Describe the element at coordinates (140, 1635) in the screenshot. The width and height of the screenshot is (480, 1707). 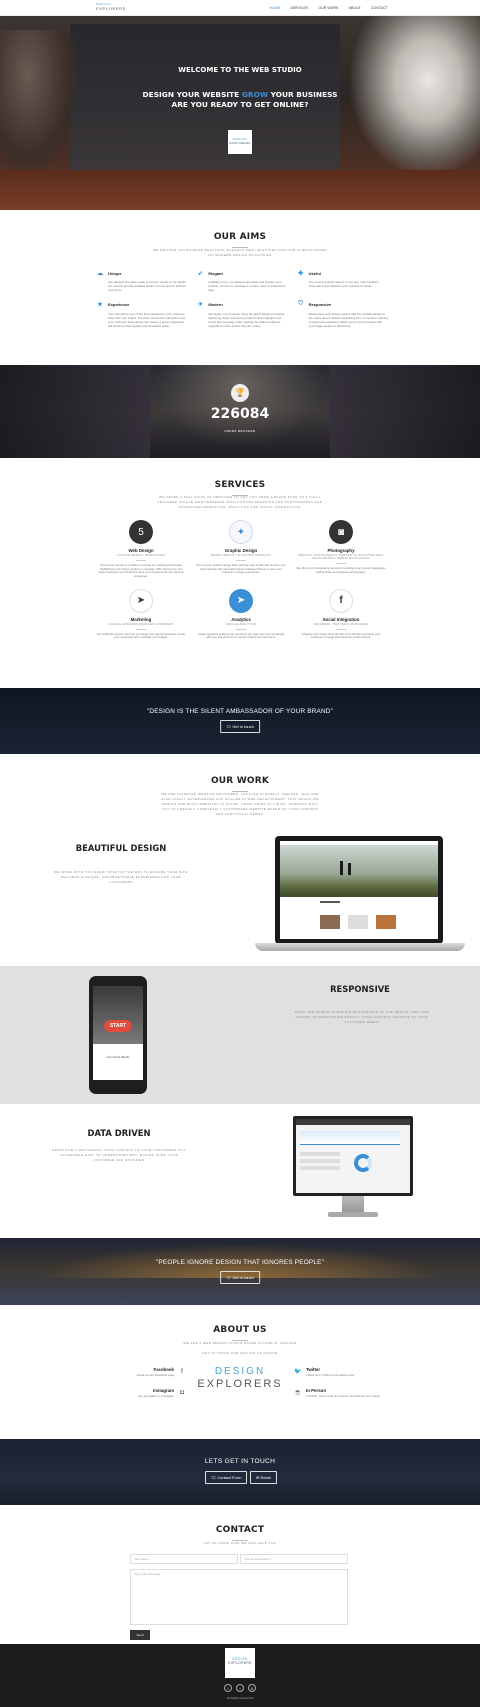
I see `send-button: Send` at that location.